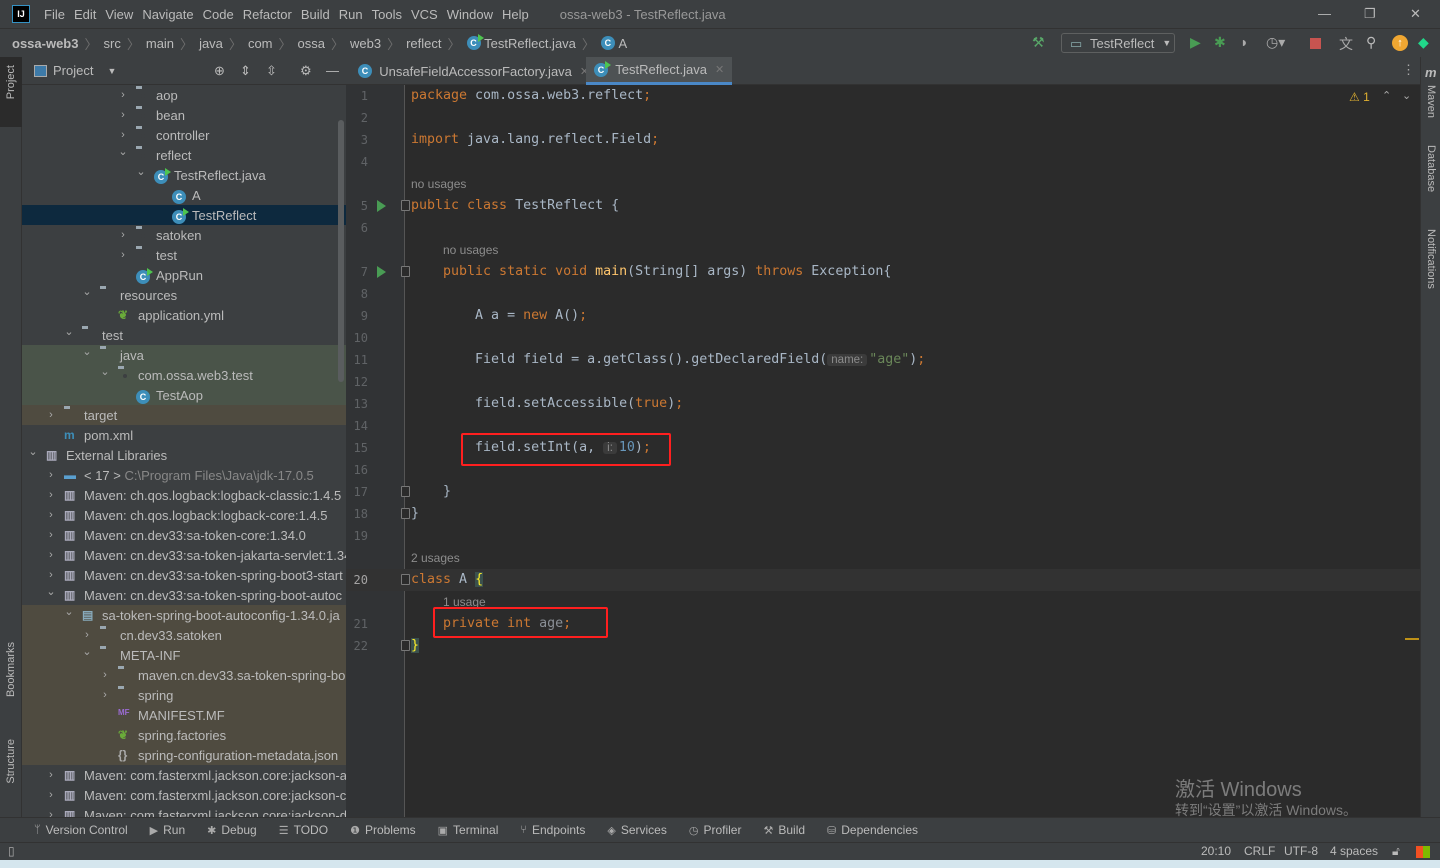  What do you see at coordinates (73, 70) in the screenshot?
I see `project-view-selector: Project` at bounding box center [73, 70].